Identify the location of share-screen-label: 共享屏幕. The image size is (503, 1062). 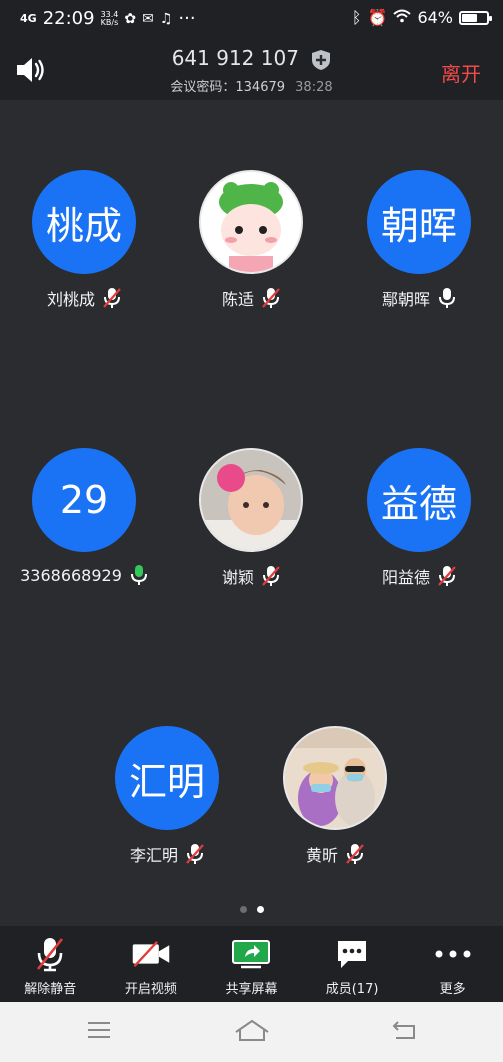
(251, 989).